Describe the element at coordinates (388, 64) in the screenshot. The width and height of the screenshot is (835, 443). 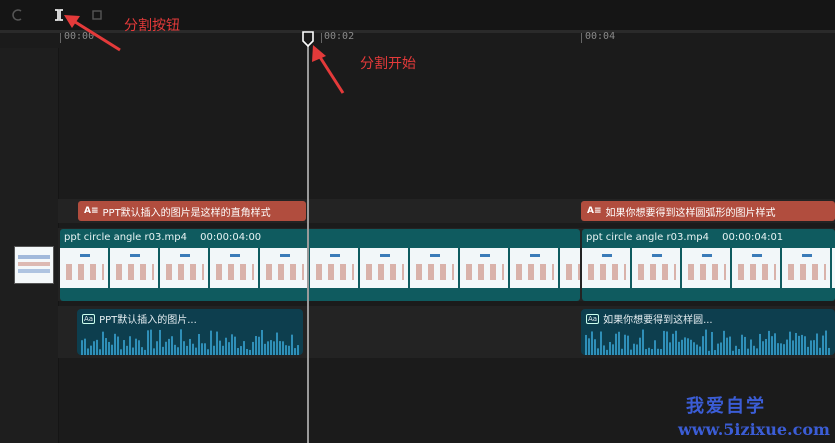
I see `annotation-split-start: 分割开始` at that location.